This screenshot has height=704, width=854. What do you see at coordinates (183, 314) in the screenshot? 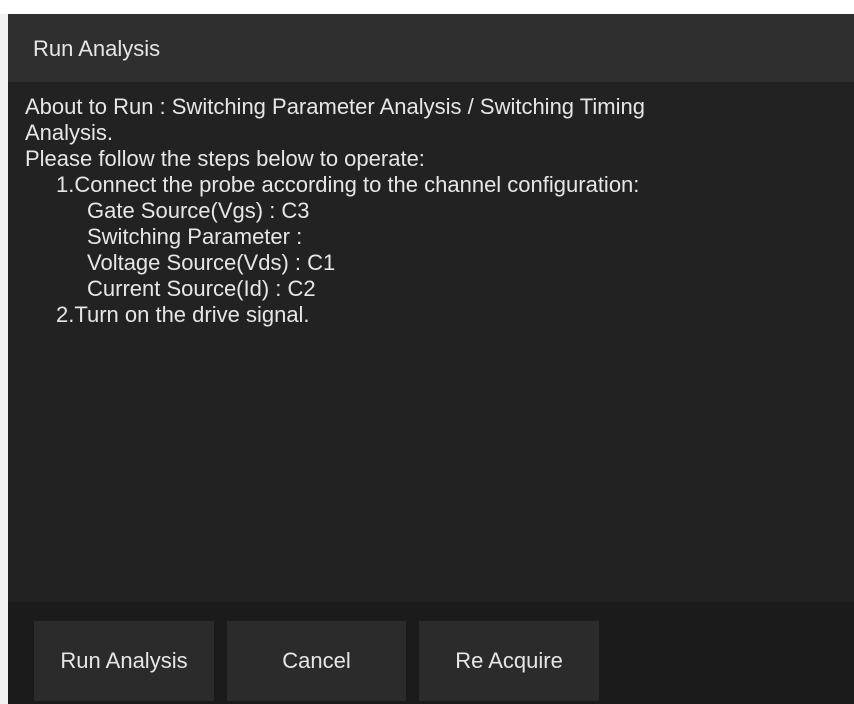
I see `step-2: 2.Turn on the drive signal.` at bounding box center [183, 314].